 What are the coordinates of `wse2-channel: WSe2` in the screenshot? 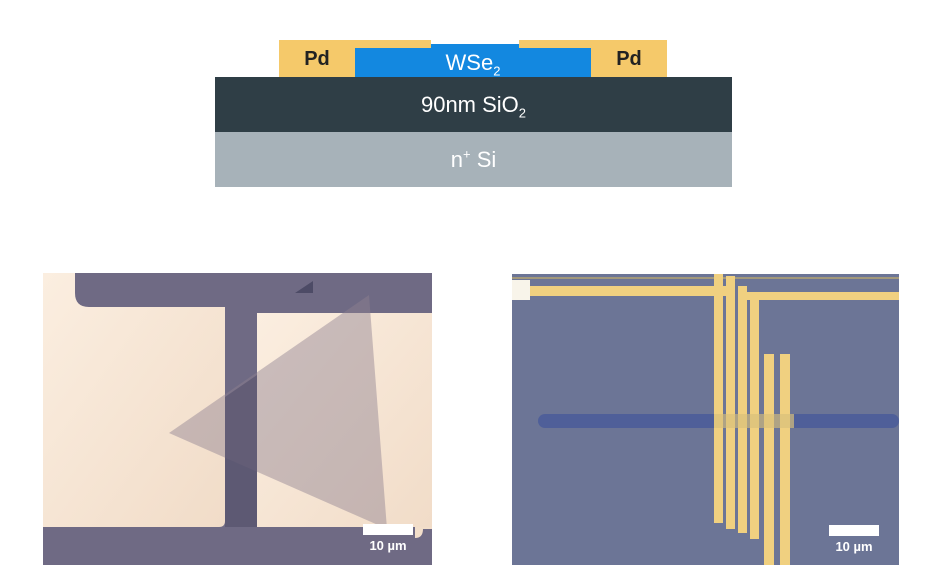 It's located at (473, 63).